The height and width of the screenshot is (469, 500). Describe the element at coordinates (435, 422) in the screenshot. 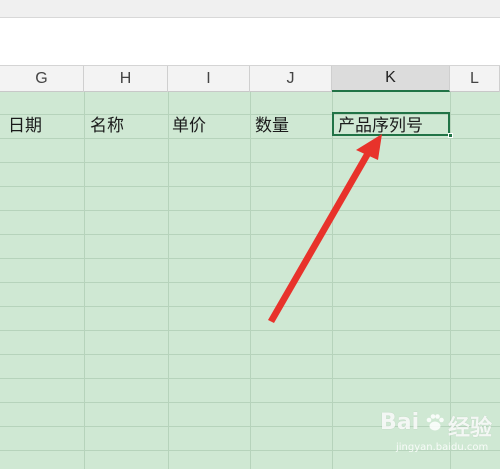

I see `paw-icon` at that location.